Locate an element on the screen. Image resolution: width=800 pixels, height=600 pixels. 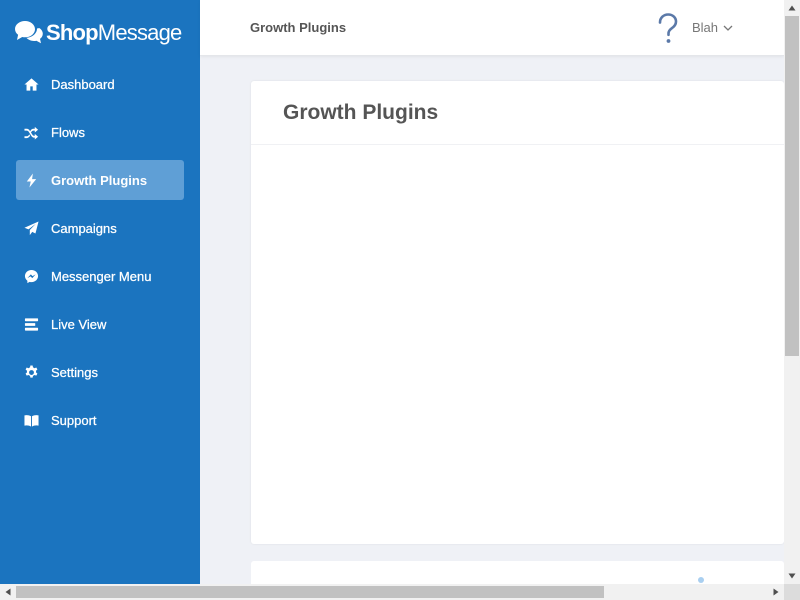
horizontal-scrollbar is located at coordinates (392, 592).